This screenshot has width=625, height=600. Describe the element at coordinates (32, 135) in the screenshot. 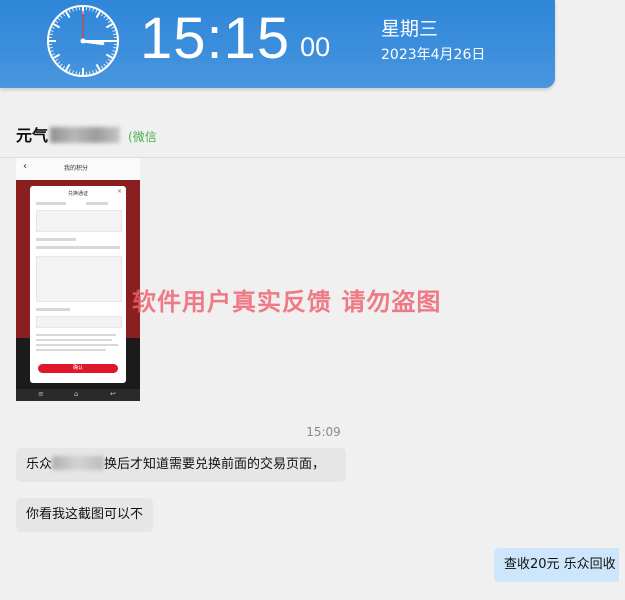

I see `chat-title-text: 元气` at that location.